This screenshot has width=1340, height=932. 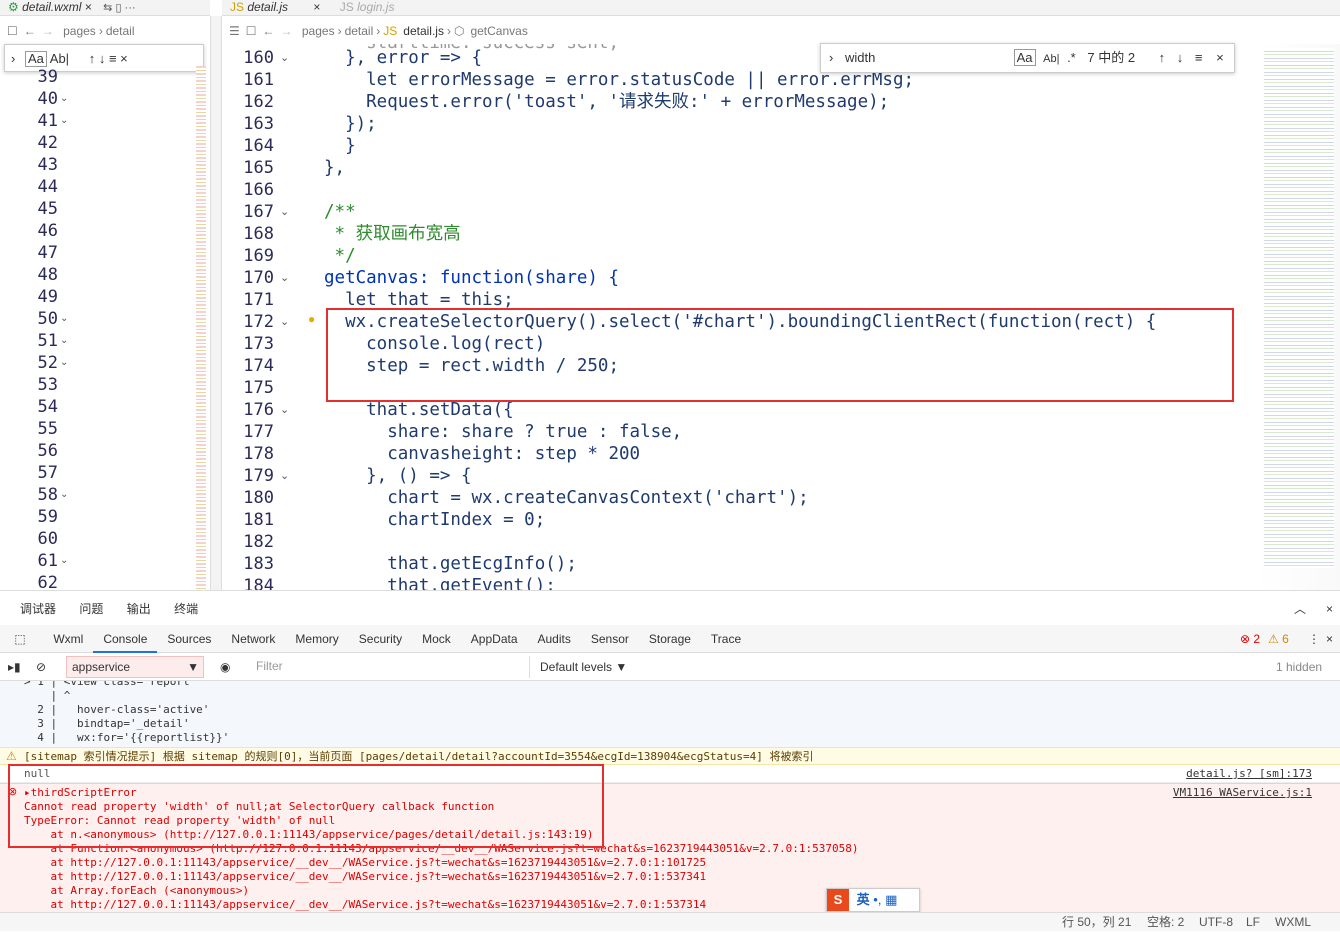 What do you see at coordinates (390, 667) in the screenshot?
I see `console-filter-input: Filter` at bounding box center [390, 667].